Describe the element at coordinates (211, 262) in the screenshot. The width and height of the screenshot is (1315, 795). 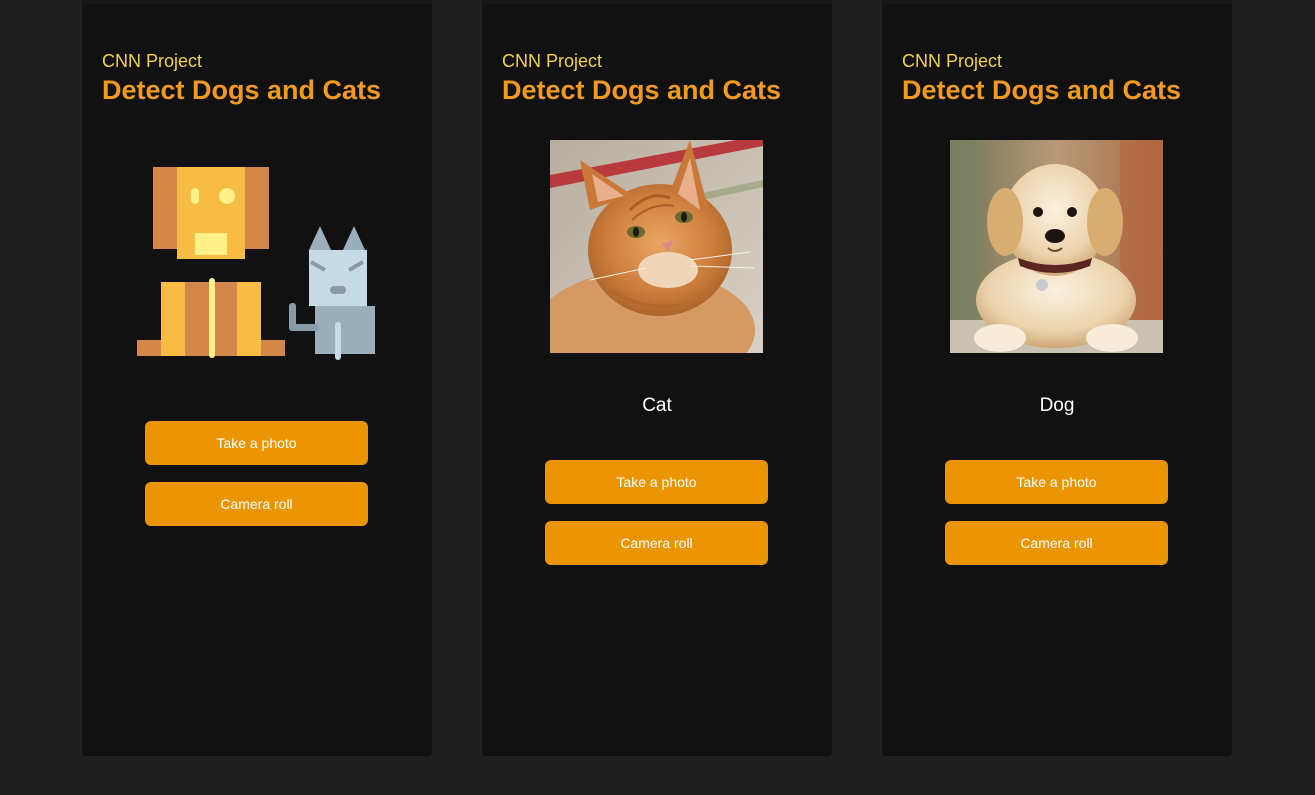
I see `dog-illustration` at that location.